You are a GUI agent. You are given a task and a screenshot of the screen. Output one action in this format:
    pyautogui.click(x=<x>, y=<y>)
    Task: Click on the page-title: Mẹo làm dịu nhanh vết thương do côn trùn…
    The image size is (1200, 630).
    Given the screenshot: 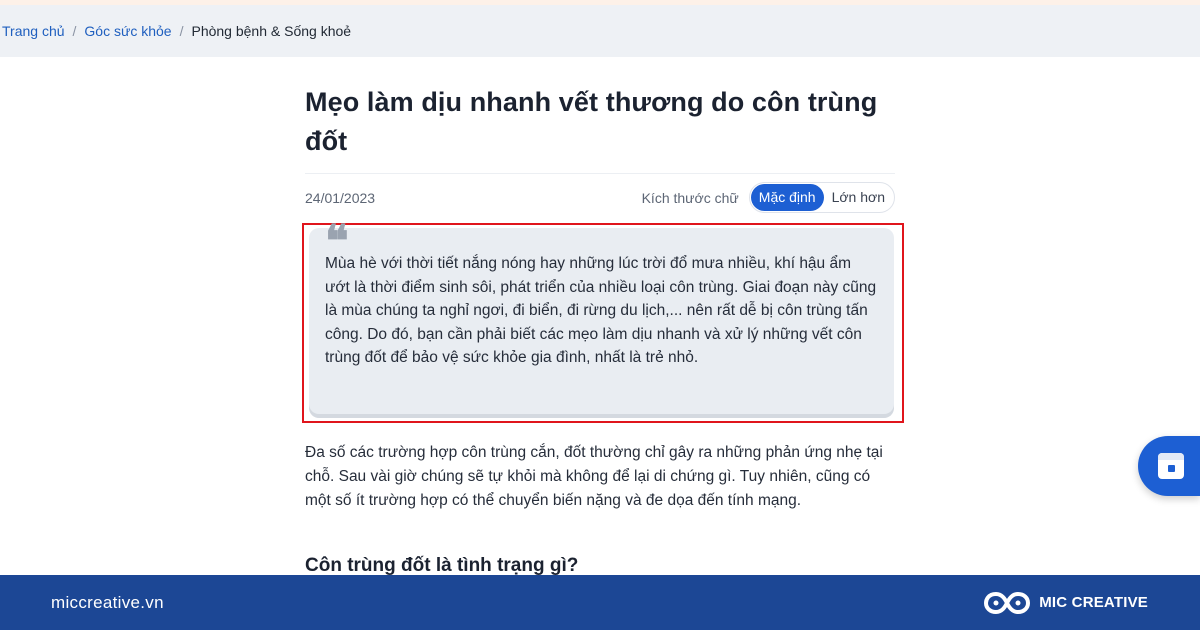 What is the action you would take?
    pyautogui.click(x=591, y=121)
    